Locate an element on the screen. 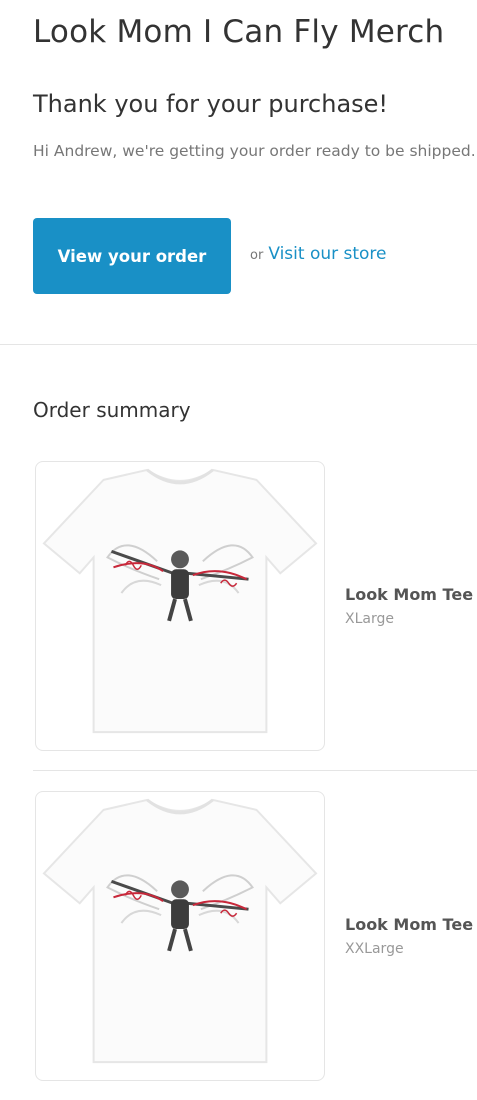  or-label: or is located at coordinates (257, 255).